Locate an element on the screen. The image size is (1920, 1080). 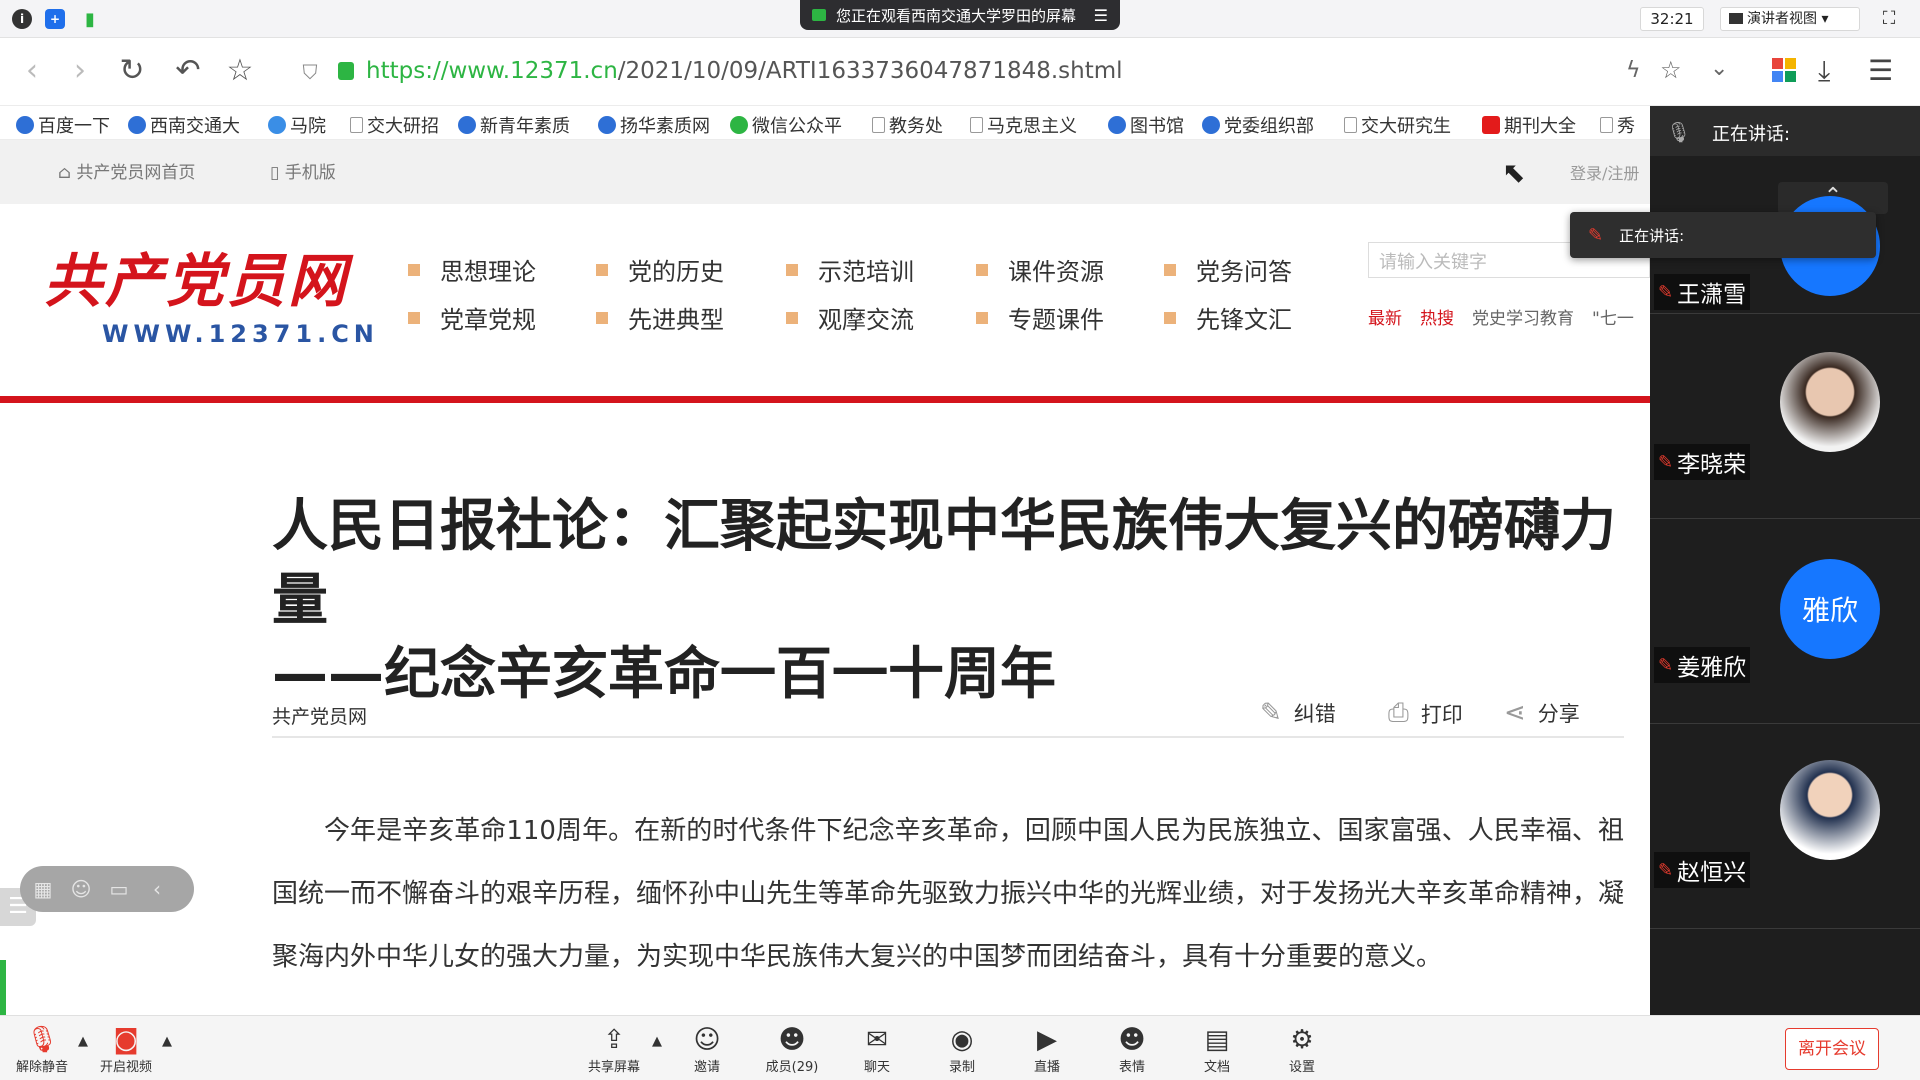
sharing-banner-text: 您正在观看西南交通大学罗田的屏幕 is located at coordinates (956, 15).